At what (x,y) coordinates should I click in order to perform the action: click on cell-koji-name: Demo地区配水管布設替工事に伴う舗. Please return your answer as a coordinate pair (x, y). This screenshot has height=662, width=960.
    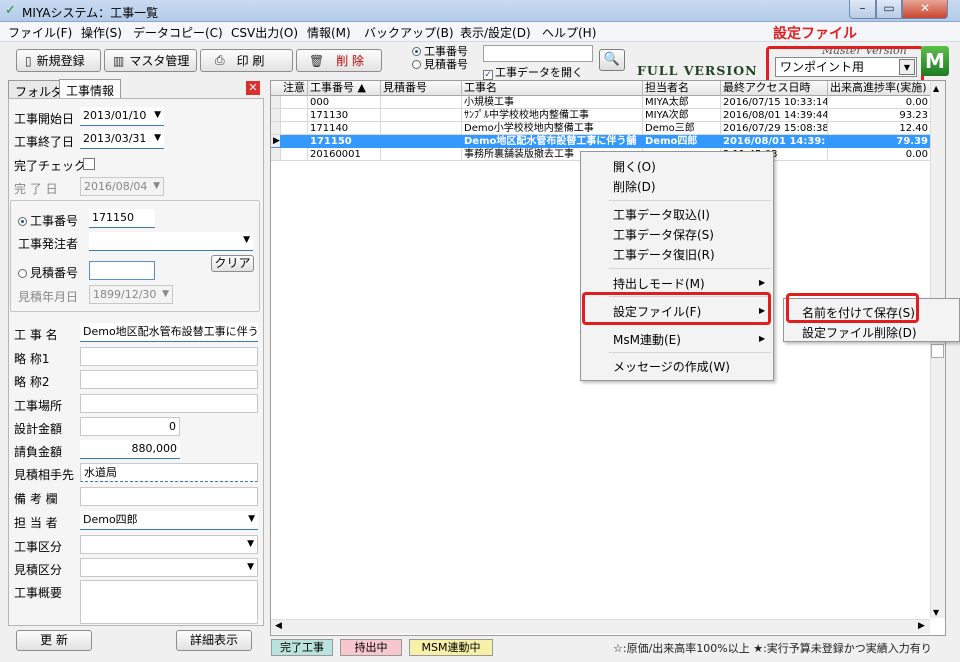
    Looking at the image, I should click on (552, 141).